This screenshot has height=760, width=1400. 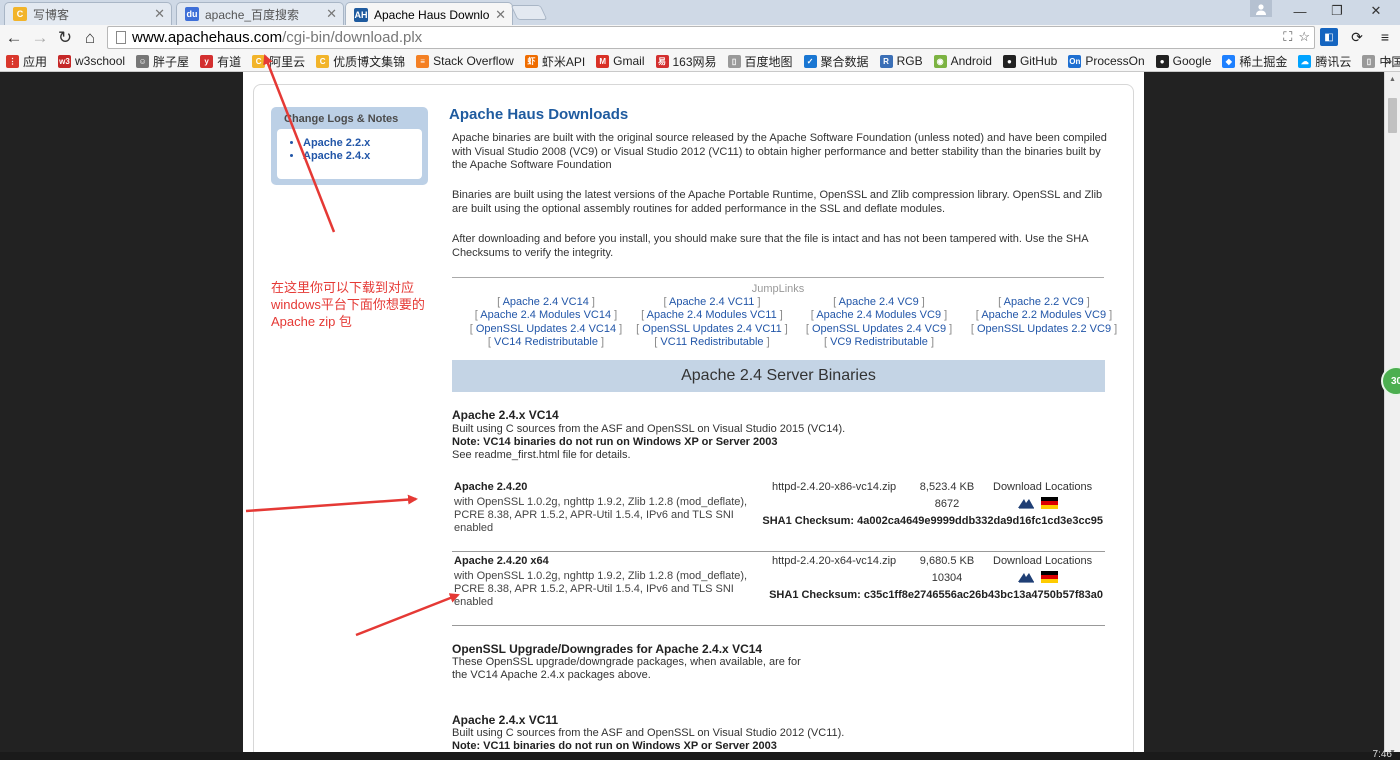 What do you see at coordinates (88, 13) in the screenshot?
I see `tab-write-blog: C 写博客 ✕` at bounding box center [88, 13].